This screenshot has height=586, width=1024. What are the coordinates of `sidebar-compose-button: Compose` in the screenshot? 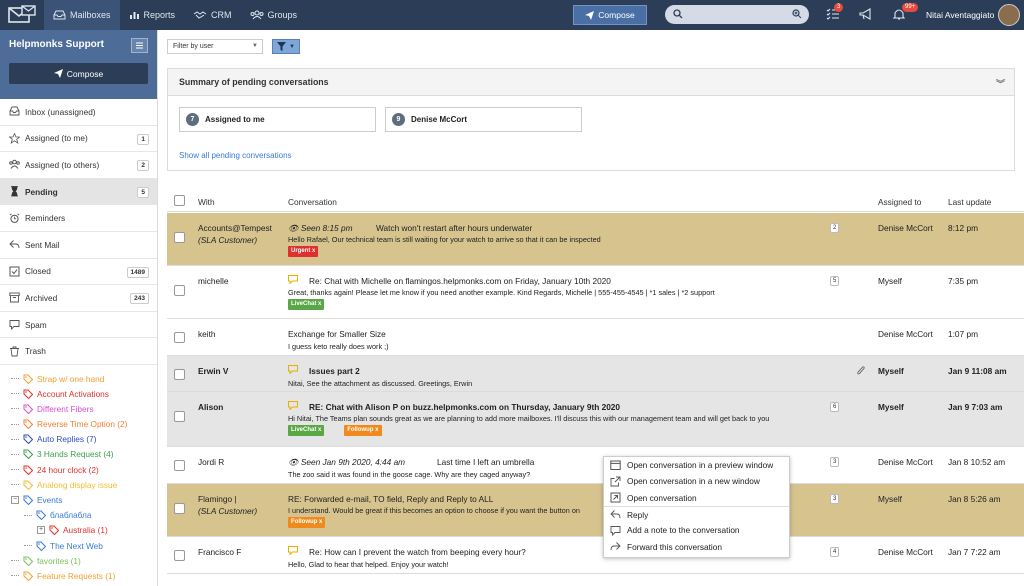 It's located at (78, 73).